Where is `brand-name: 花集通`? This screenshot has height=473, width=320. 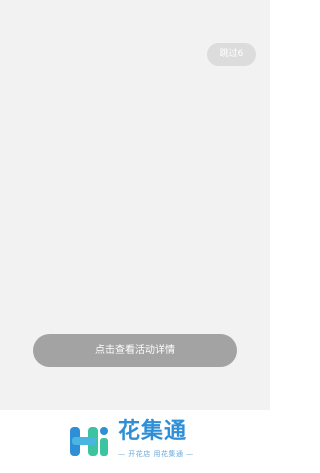
brand-name: 花集通 is located at coordinates (153, 431).